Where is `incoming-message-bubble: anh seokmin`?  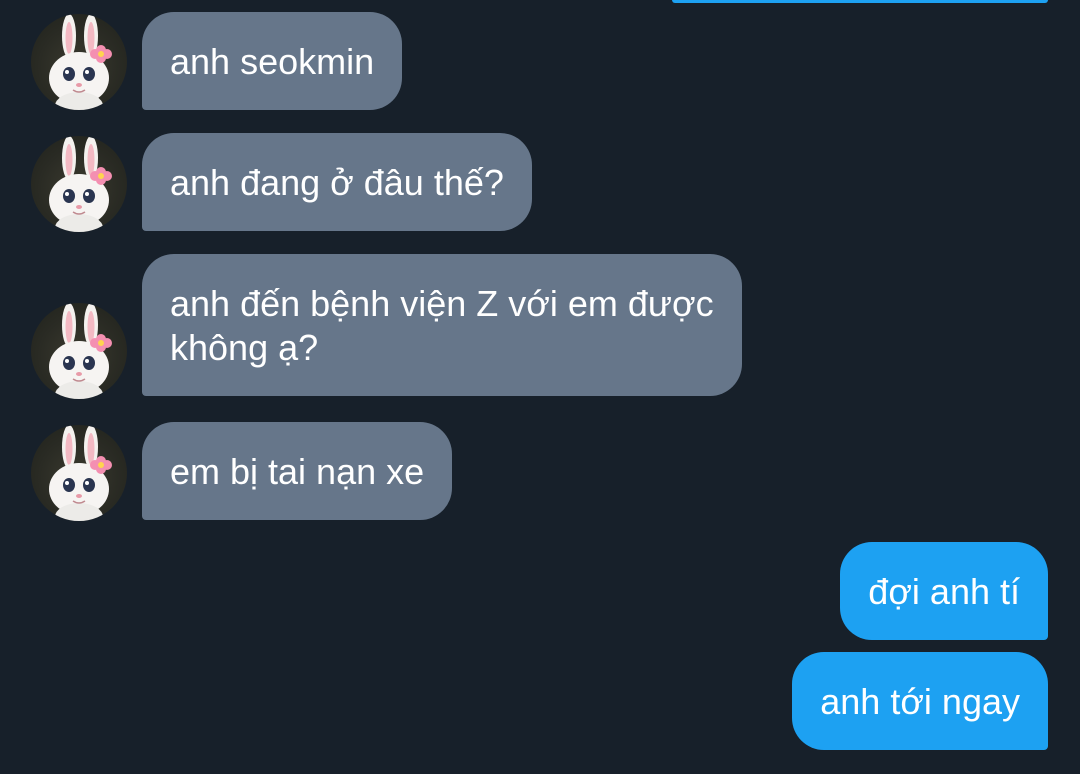
incoming-message-bubble: anh seokmin is located at coordinates (272, 61).